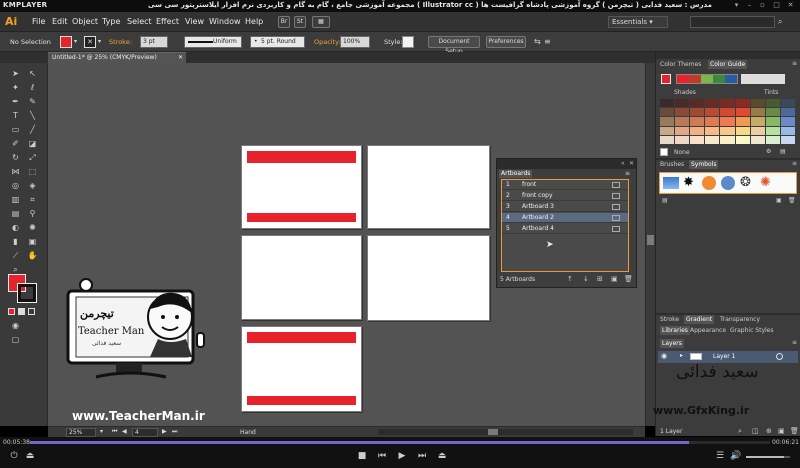 Image resolution: width=800 pixels, height=468 pixels. I want to click on previous-icon: ⏮, so click(382, 456).